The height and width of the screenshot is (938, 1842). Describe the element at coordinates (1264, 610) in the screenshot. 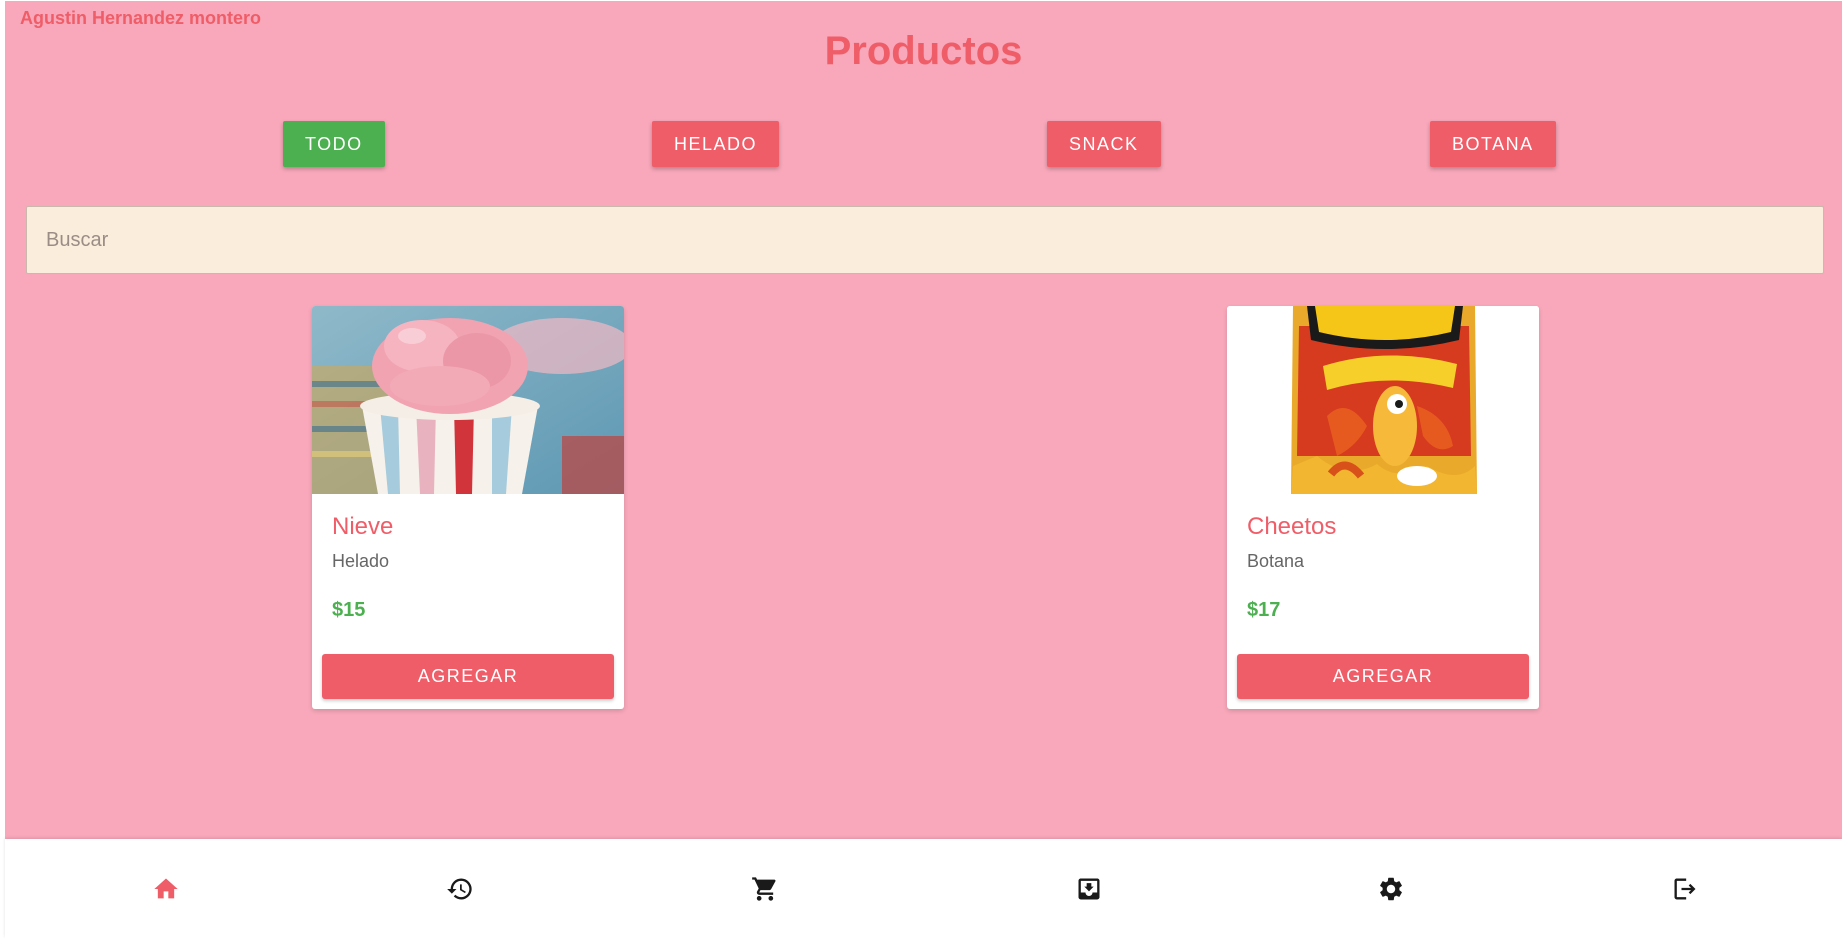

I see `product-price: $17` at that location.